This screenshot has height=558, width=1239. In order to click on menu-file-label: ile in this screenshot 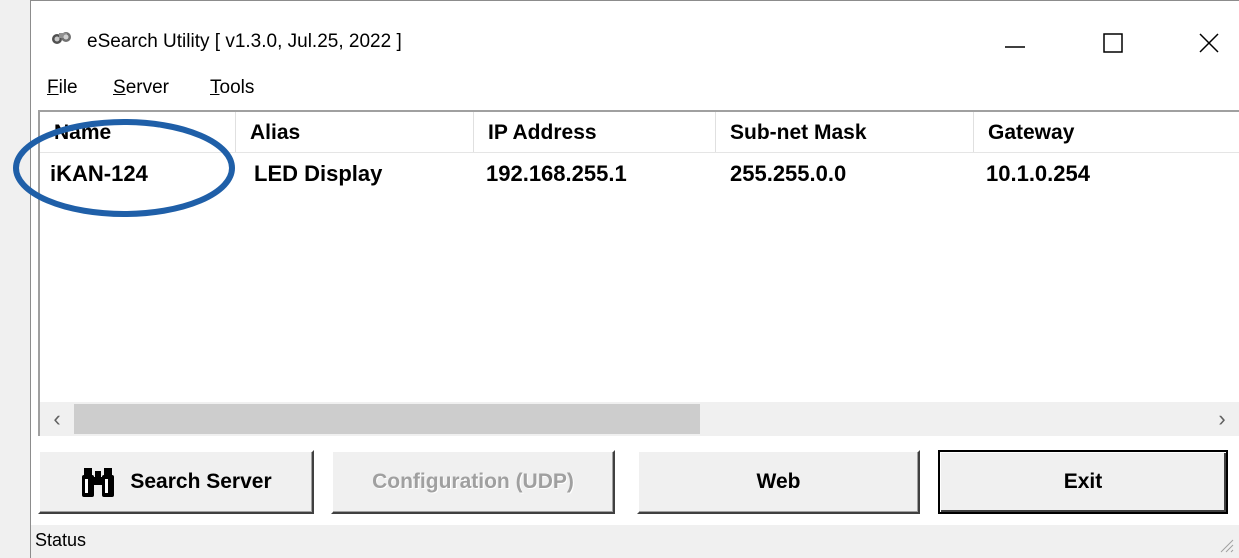, I will do `click(68, 87)`.